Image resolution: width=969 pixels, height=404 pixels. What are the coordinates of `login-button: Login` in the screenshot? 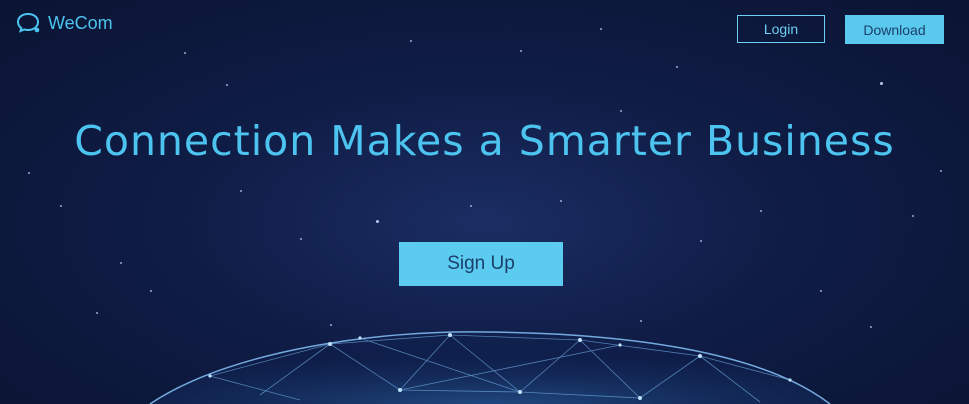 It's located at (781, 29).